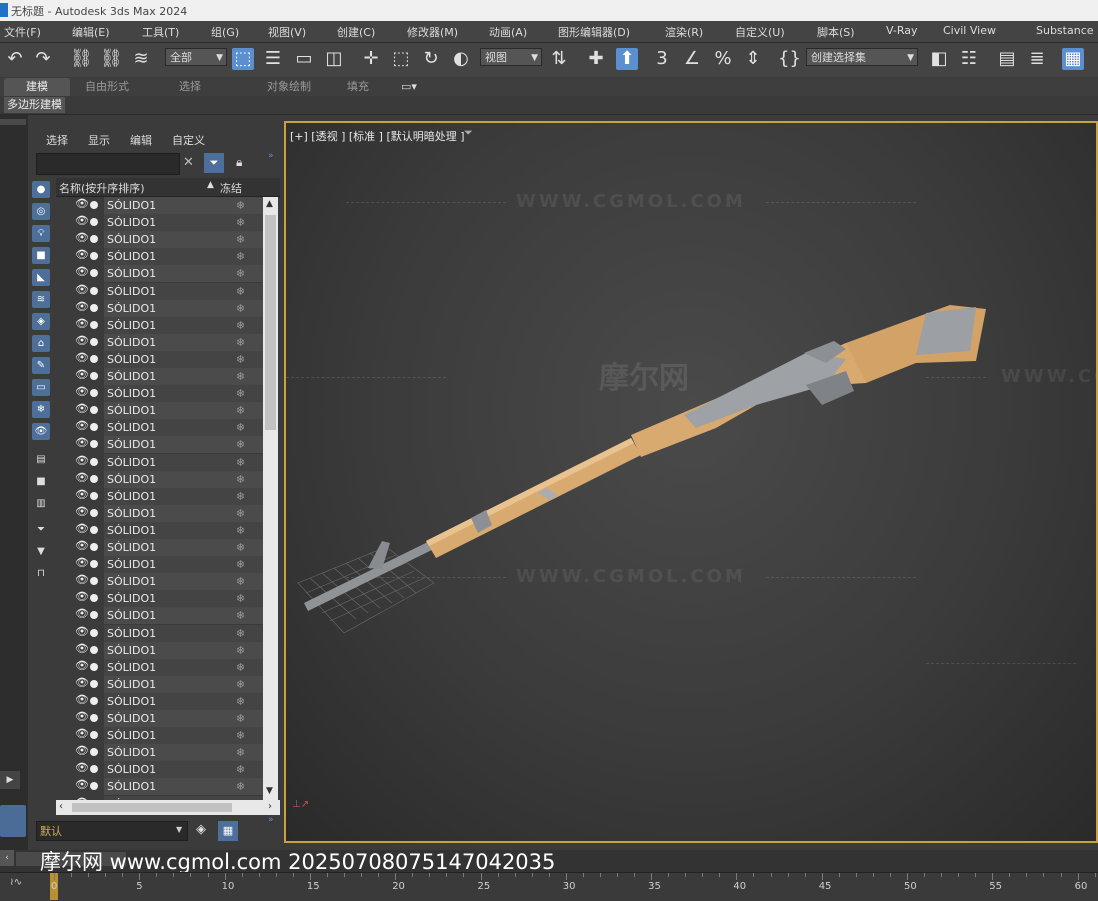 The height and width of the screenshot is (901, 1098). What do you see at coordinates (271, 820) in the screenshot?
I see `collapse-bottom-icon: »` at bounding box center [271, 820].